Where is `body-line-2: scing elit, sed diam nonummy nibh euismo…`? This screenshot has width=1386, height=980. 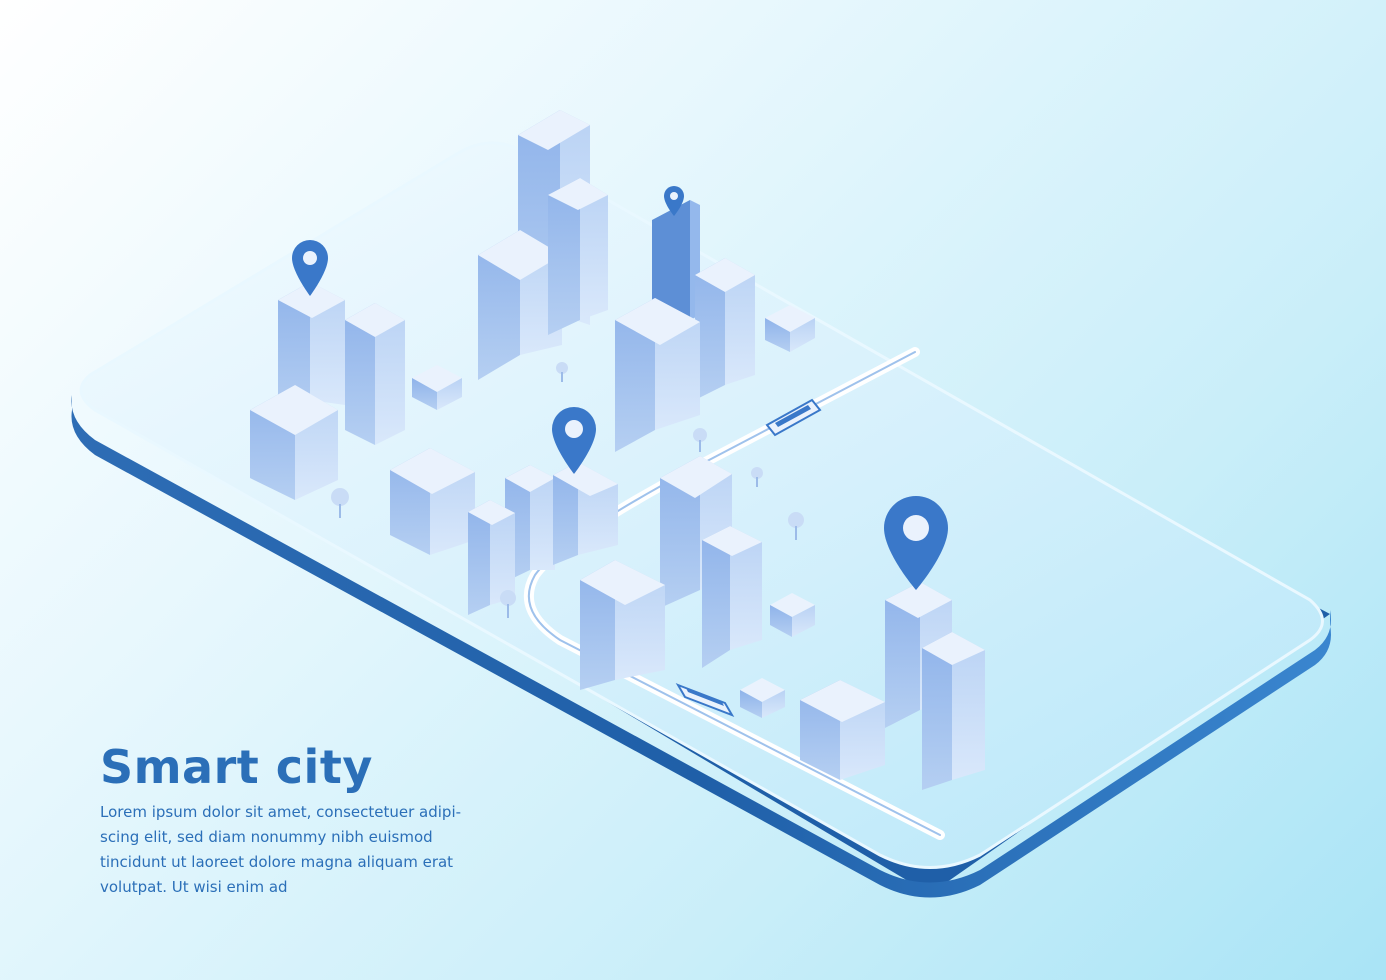 body-line-2: scing elit, sed diam nonummy nibh euismo… is located at coordinates (266, 837).